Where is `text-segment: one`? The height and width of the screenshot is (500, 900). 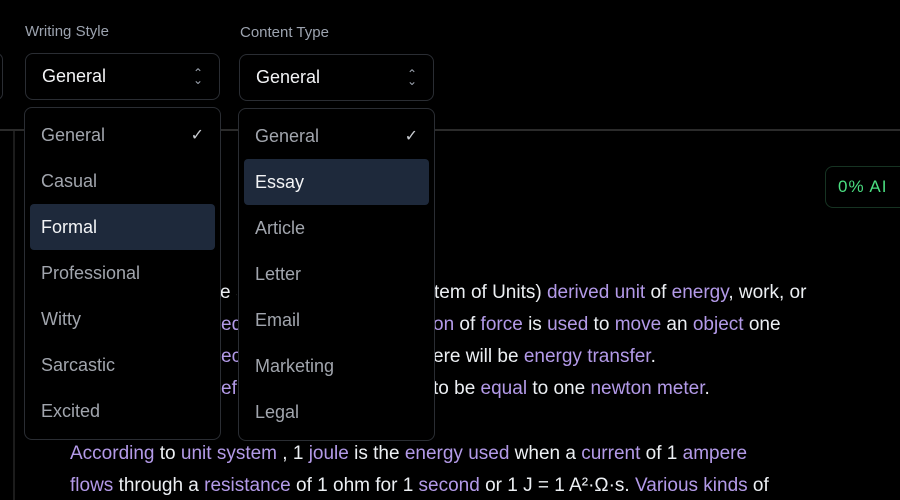 text-segment: one is located at coordinates (762, 324).